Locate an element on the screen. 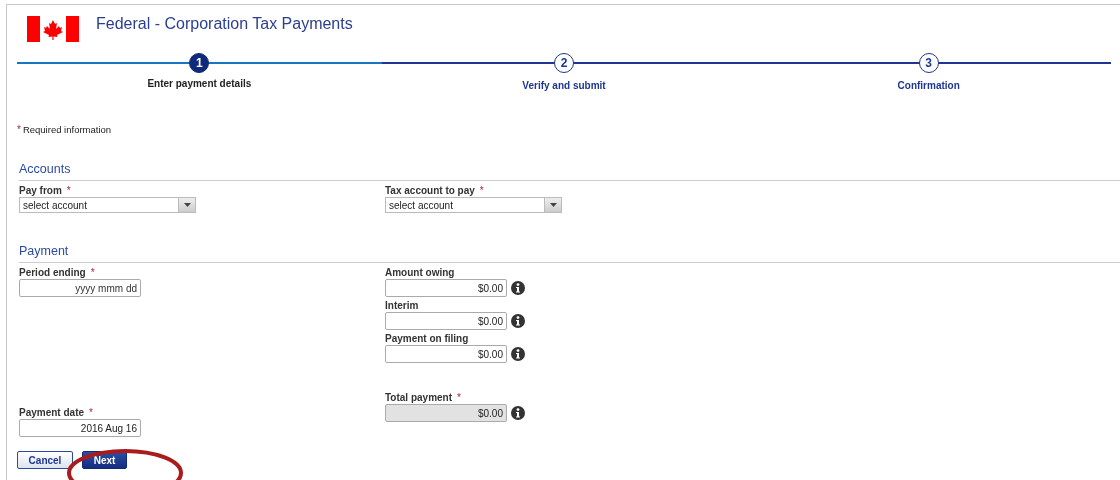  section-heading: Accounts is located at coordinates (45, 169).